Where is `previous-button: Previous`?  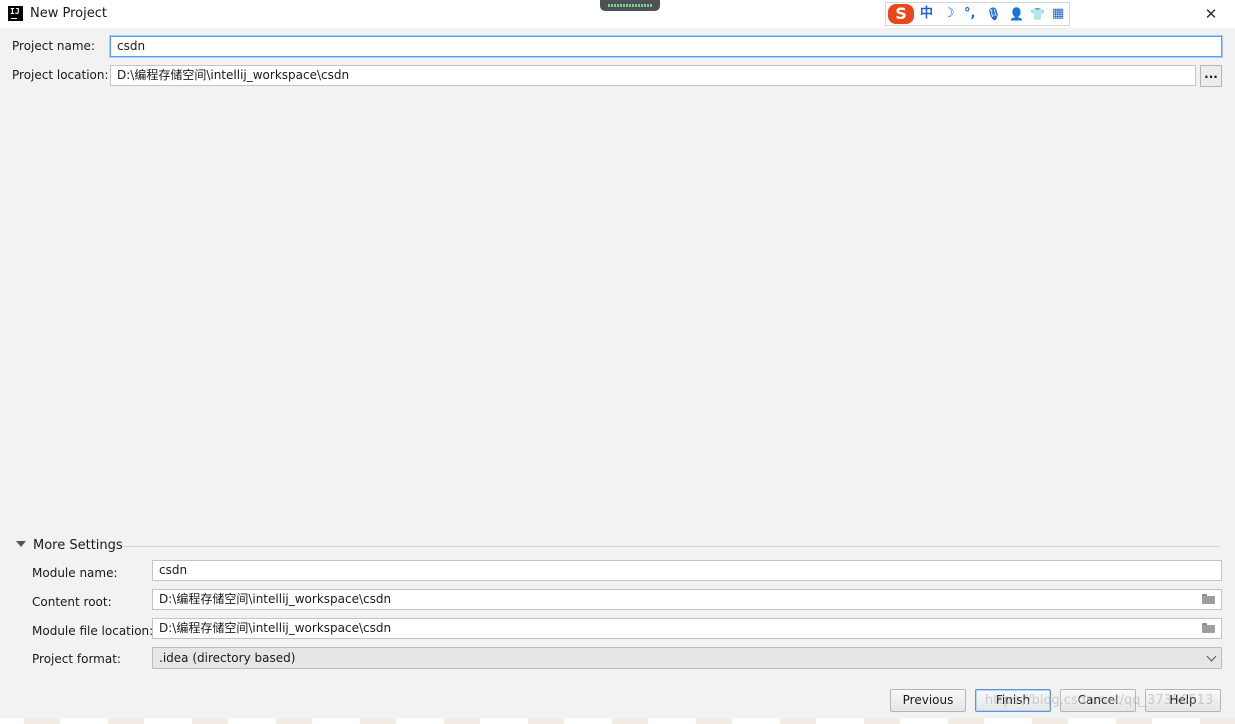
previous-button: Previous is located at coordinates (928, 700).